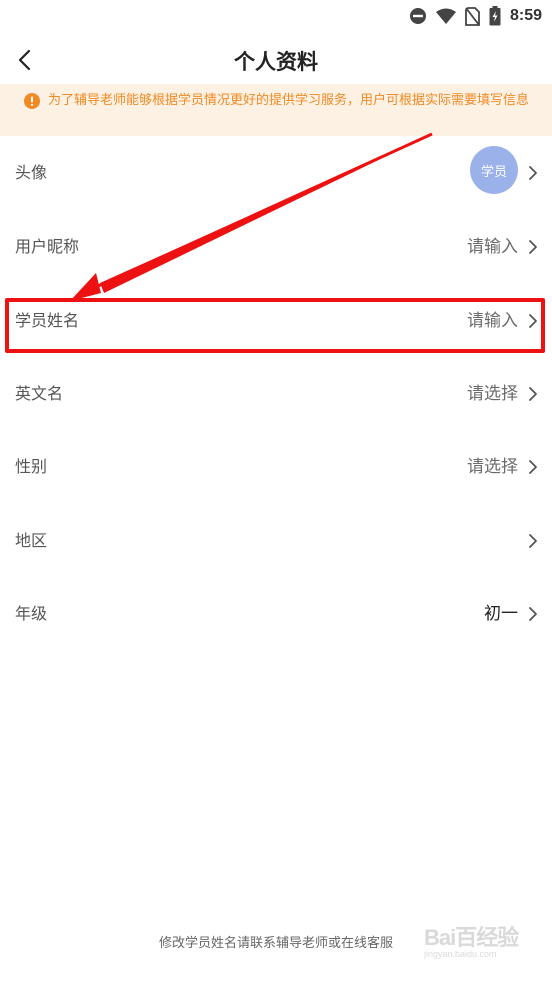  What do you see at coordinates (275, 943) in the screenshot?
I see `footer-note-text: 修改学员姓名请联系辅导老师或在线客服` at bounding box center [275, 943].